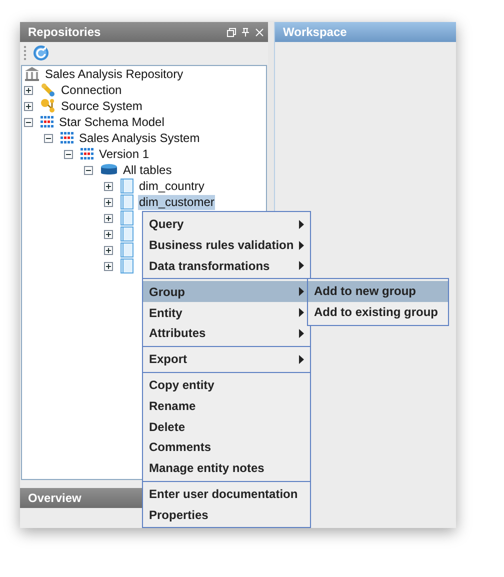  What do you see at coordinates (231, 32) in the screenshot?
I see `restore-icon` at bounding box center [231, 32].